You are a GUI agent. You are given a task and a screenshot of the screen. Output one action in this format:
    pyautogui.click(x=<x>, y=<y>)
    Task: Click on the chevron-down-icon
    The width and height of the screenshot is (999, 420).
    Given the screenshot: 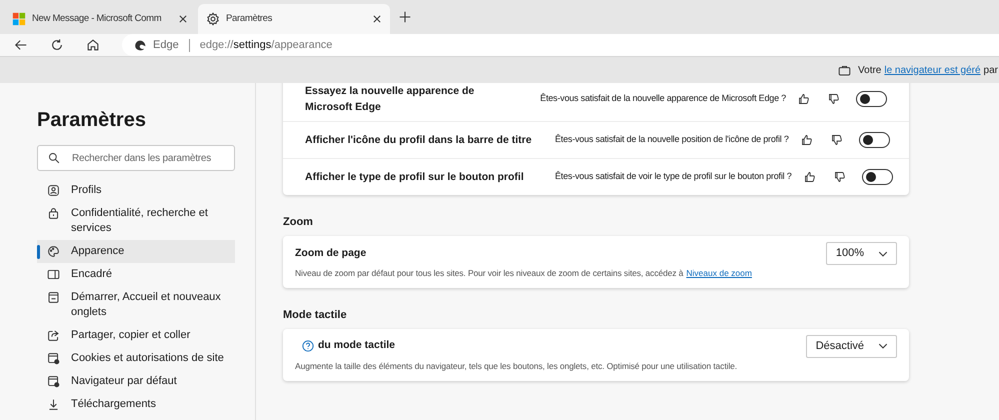 What is the action you would take?
    pyautogui.click(x=883, y=346)
    